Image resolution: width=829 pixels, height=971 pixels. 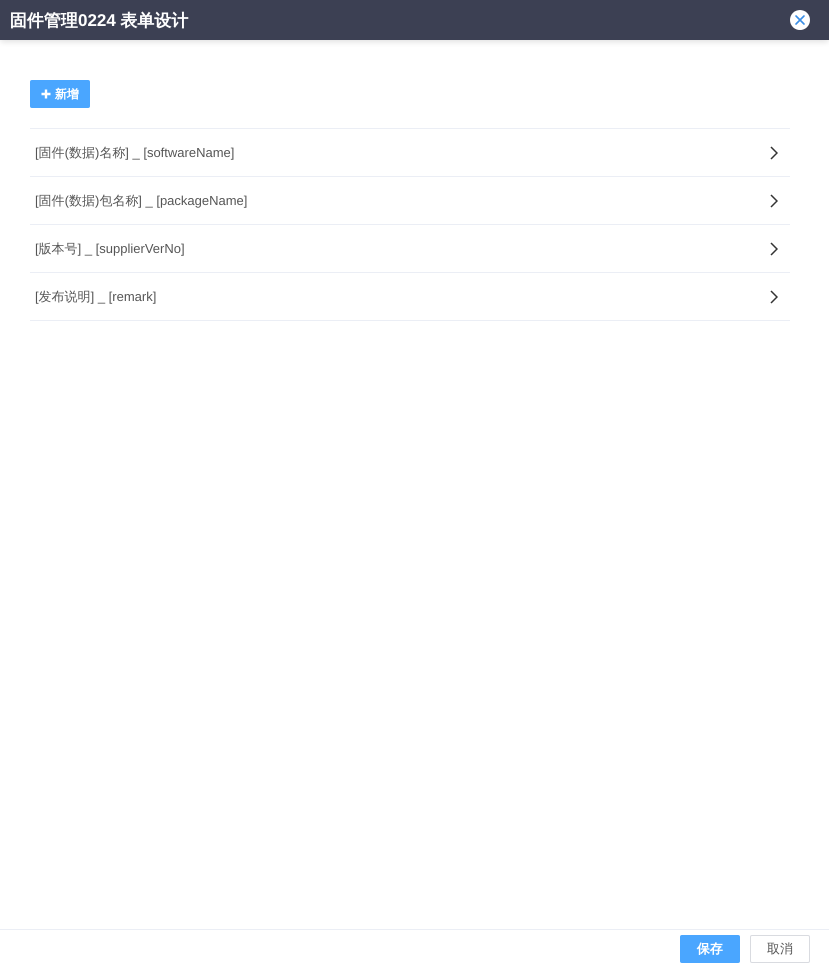 I want to click on plus-icon, so click(x=46, y=94).